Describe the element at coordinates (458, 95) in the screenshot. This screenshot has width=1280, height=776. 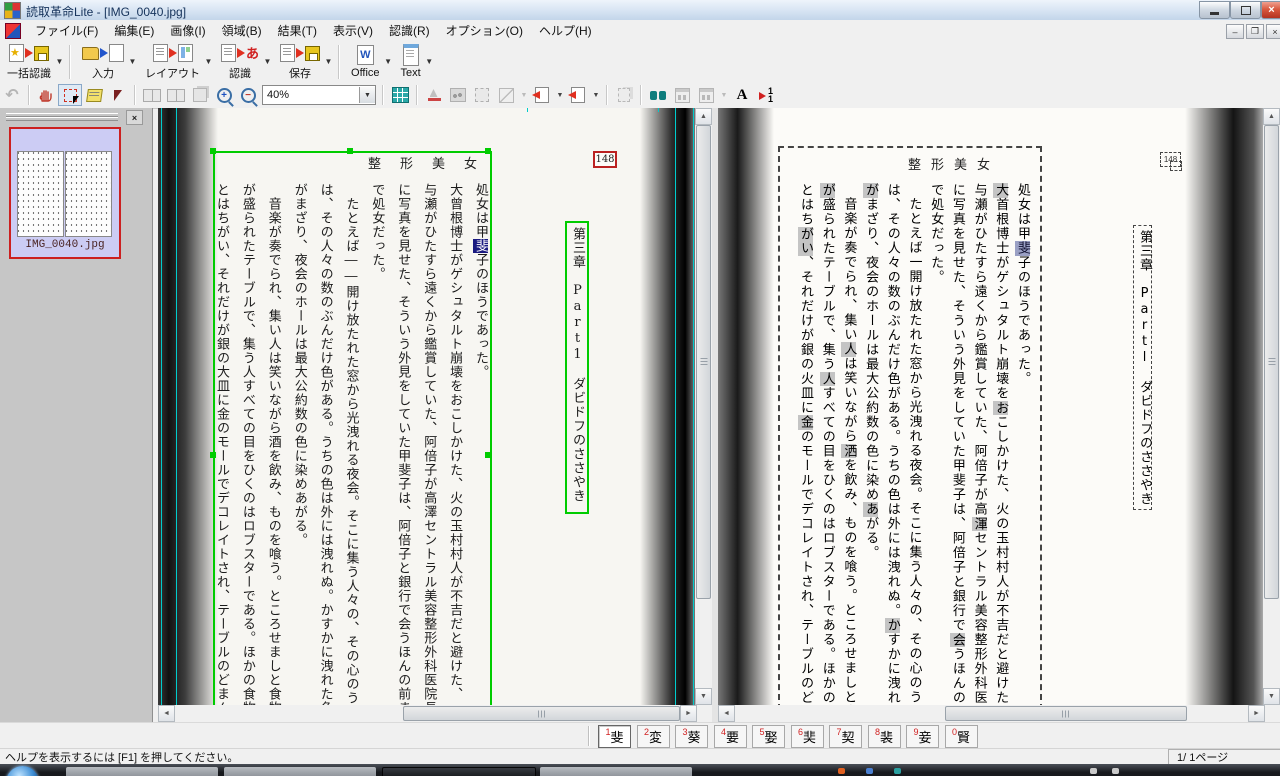
I see `photos-button` at that location.